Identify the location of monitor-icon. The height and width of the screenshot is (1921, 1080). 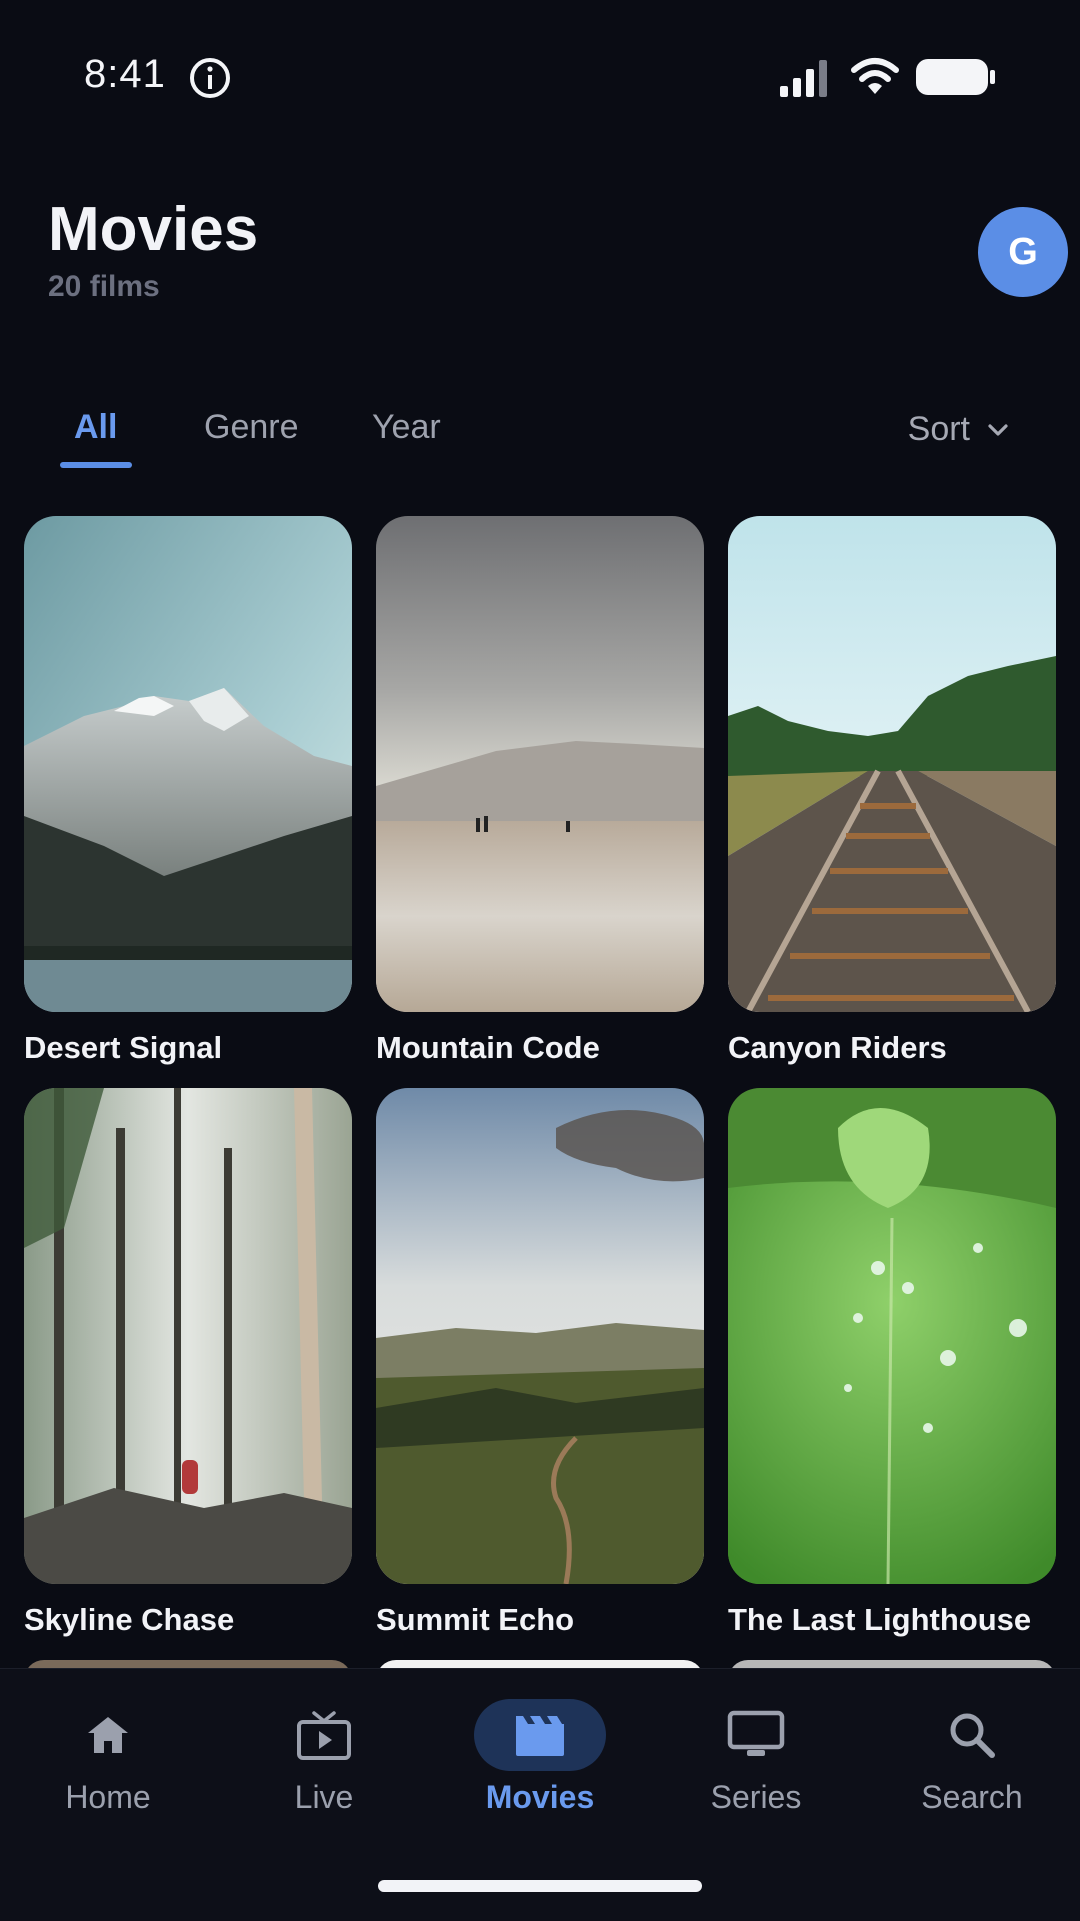
(756, 1733).